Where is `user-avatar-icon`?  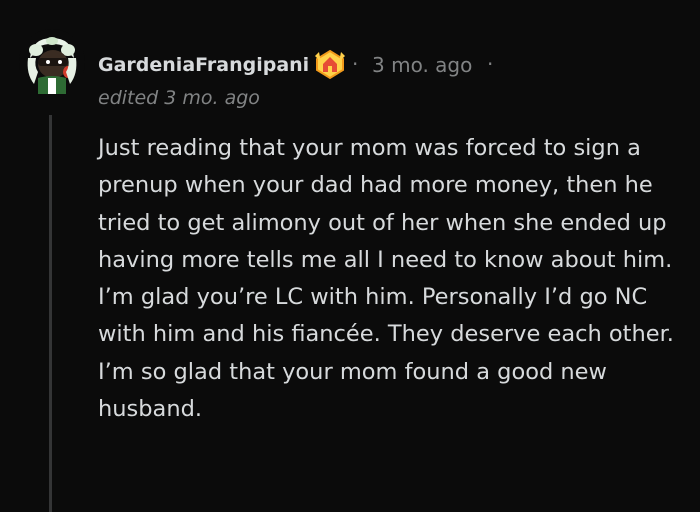 user-avatar-icon is located at coordinates (52, 62).